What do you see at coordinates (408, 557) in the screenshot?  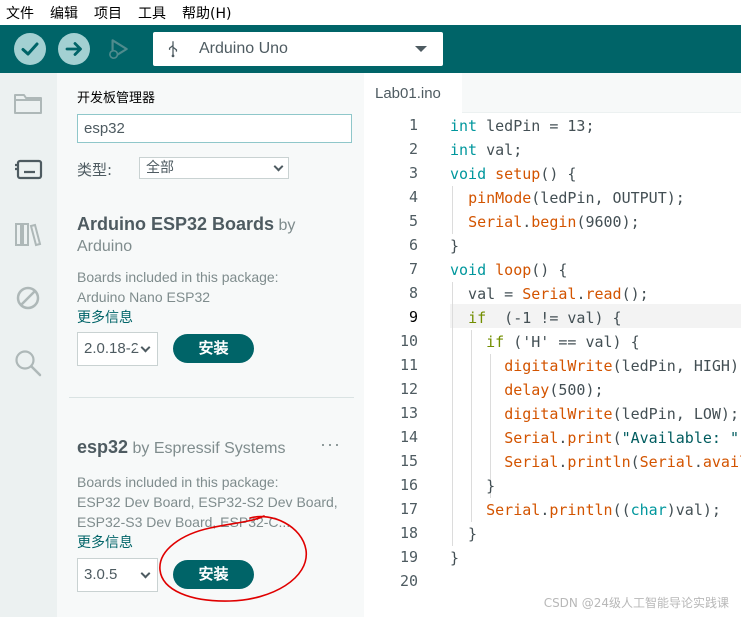 I see `line-number: 19` at bounding box center [408, 557].